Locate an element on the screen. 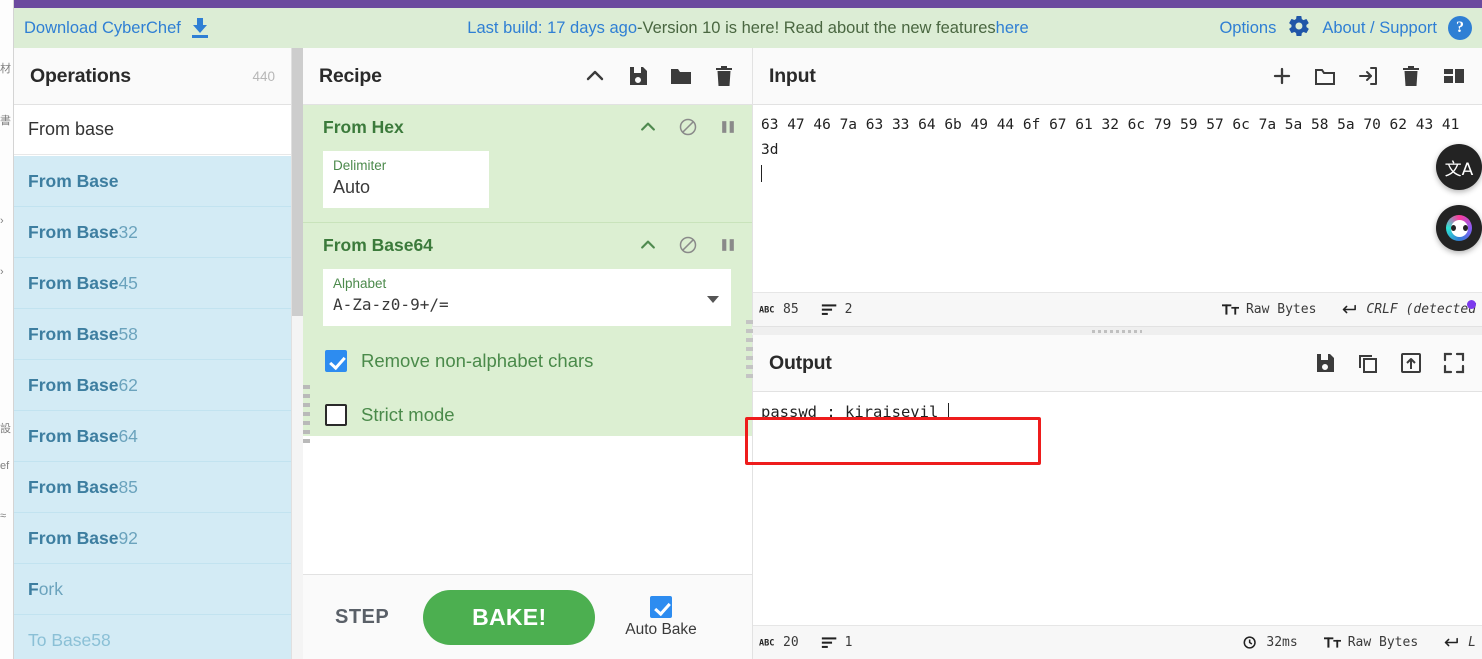  argument-checkbox-row: Remove non-alphabet chars is located at coordinates (527, 361).